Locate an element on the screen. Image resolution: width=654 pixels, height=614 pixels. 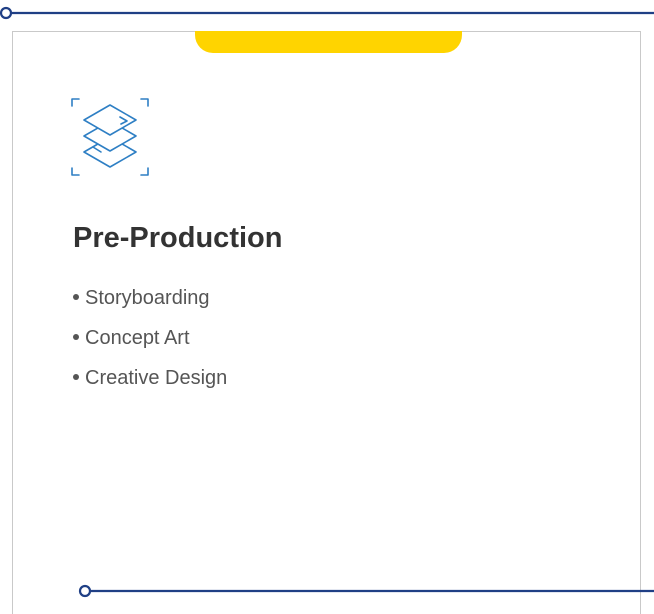
list-item: Creative Design is located at coordinates (150, 378).